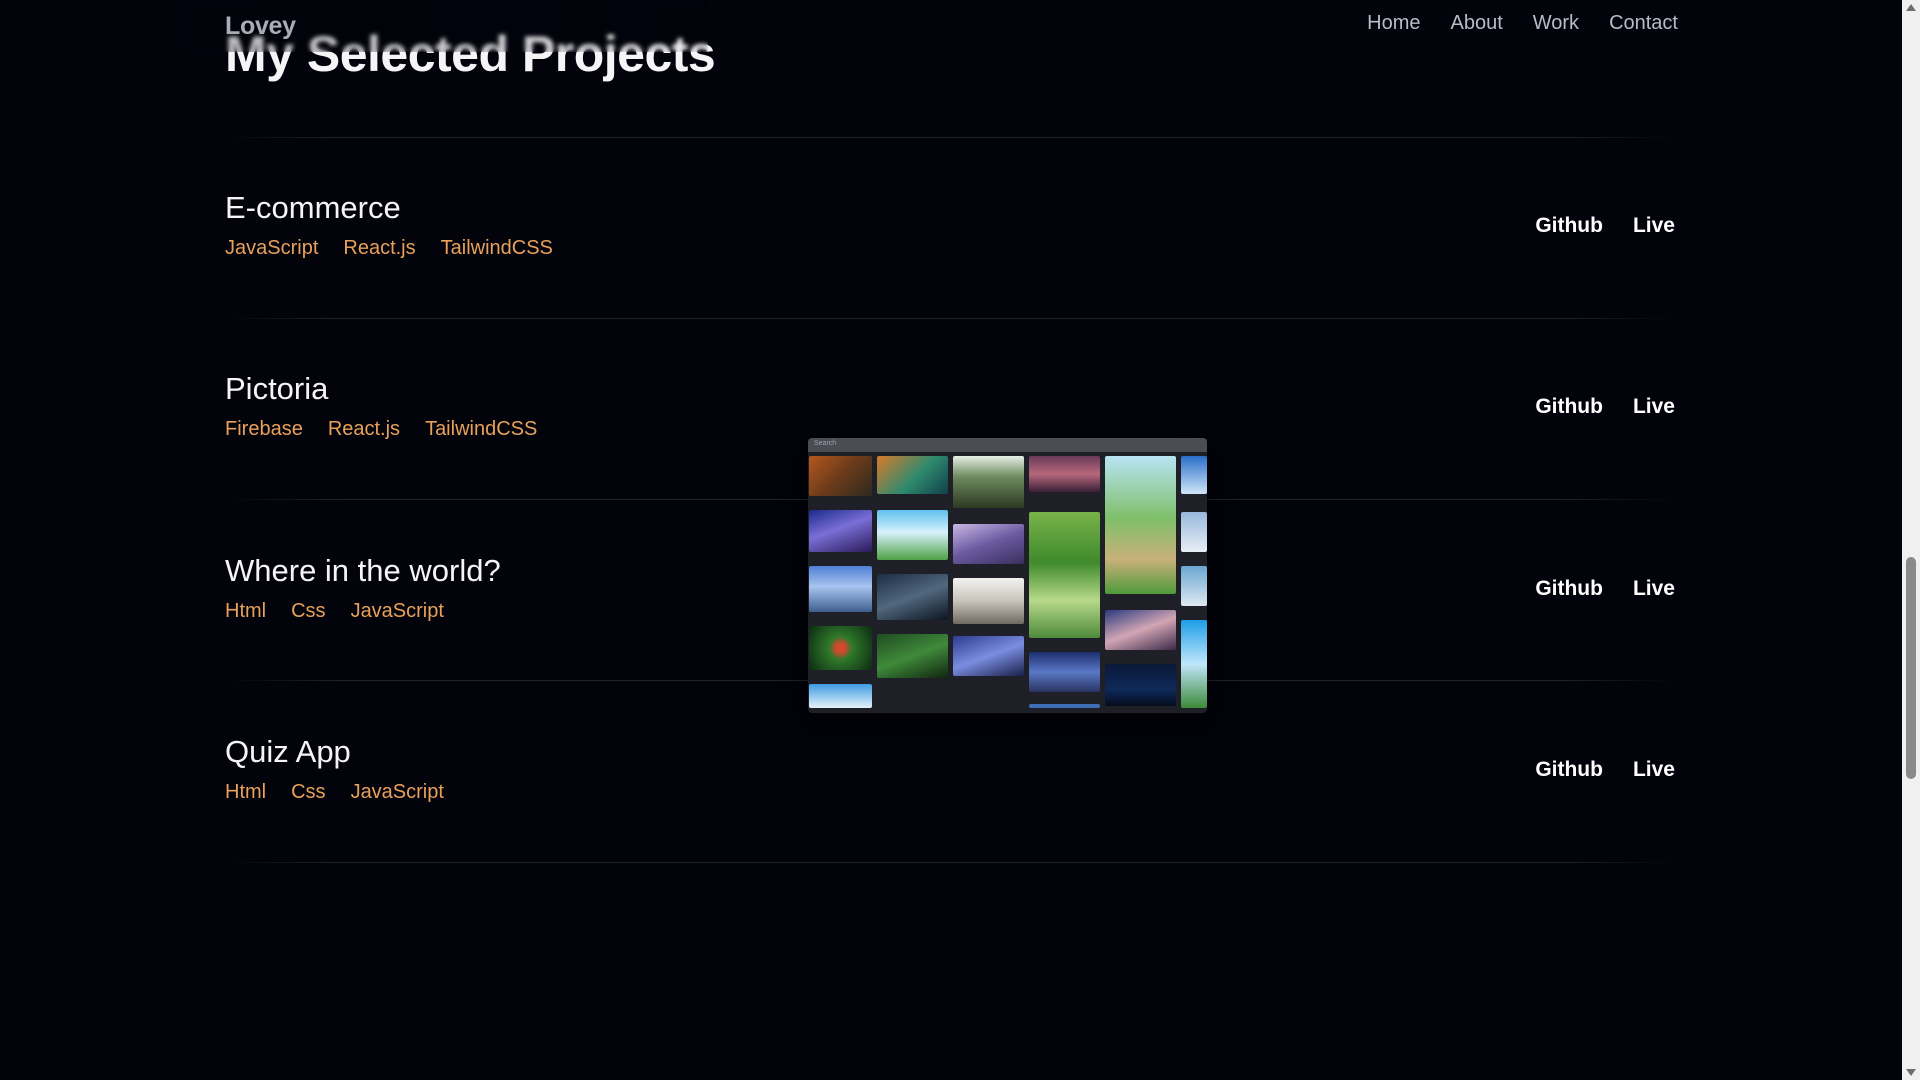 Image resolution: width=1920 pixels, height=1080 pixels. I want to click on scroll-up-icon, so click(1911, 7).